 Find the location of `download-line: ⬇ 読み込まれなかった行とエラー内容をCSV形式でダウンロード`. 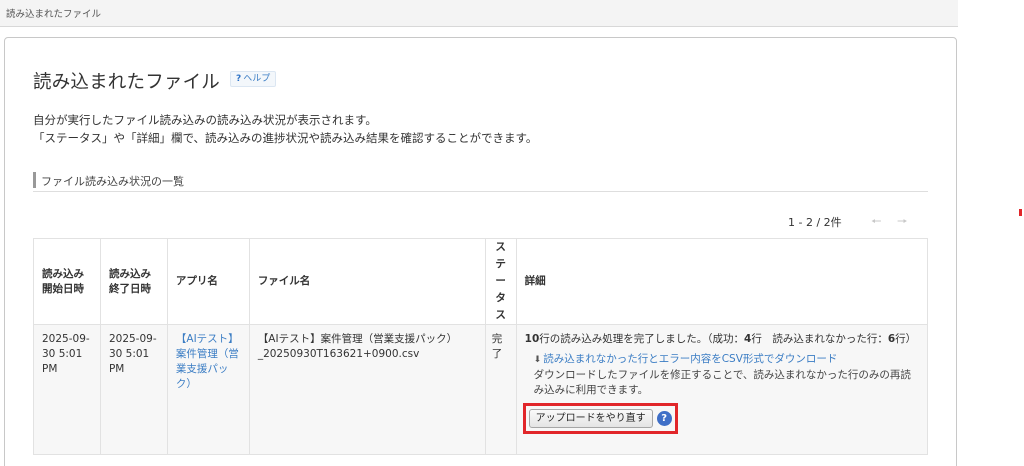

download-line: ⬇ 読み込まれなかった行とエラー内容をCSV形式でダウンロード is located at coordinates (722, 360).